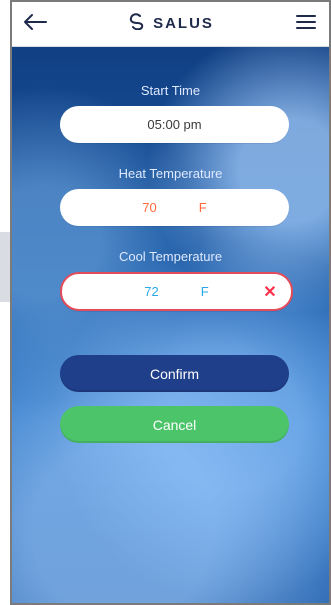 The width and height of the screenshot is (331, 605). I want to click on cool-temperature-content: 72 F, so click(176, 291).